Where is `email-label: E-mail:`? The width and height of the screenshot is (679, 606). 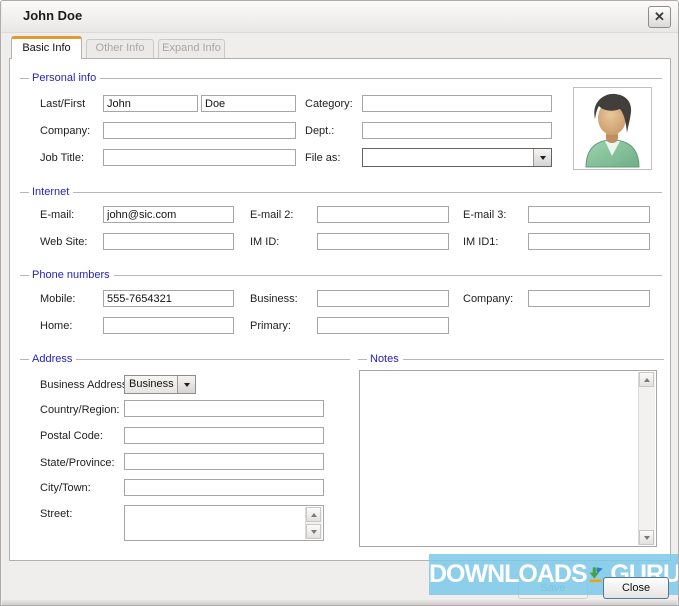
email-label: E-mail: is located at coordinates (57, 215).